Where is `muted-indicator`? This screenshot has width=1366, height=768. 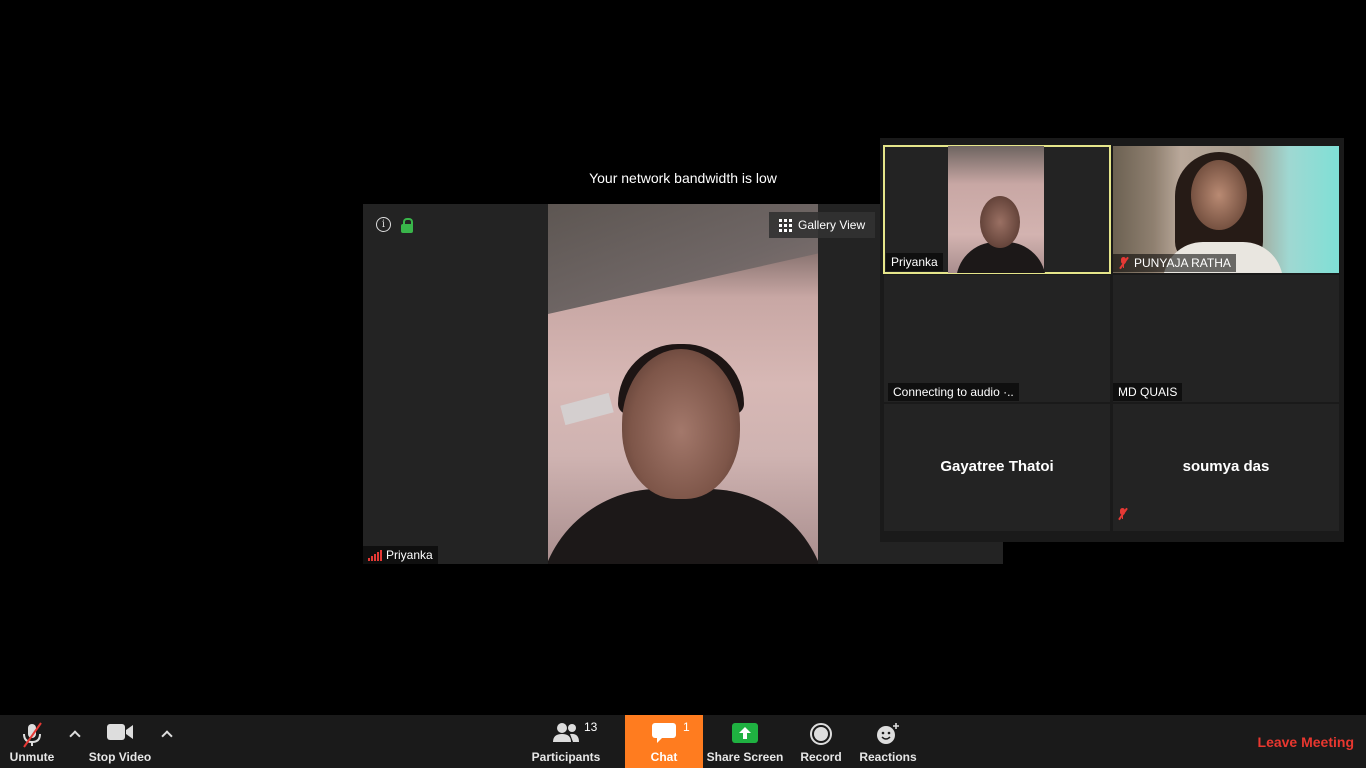
muted-indicator is located at coordinates (1123, 516).